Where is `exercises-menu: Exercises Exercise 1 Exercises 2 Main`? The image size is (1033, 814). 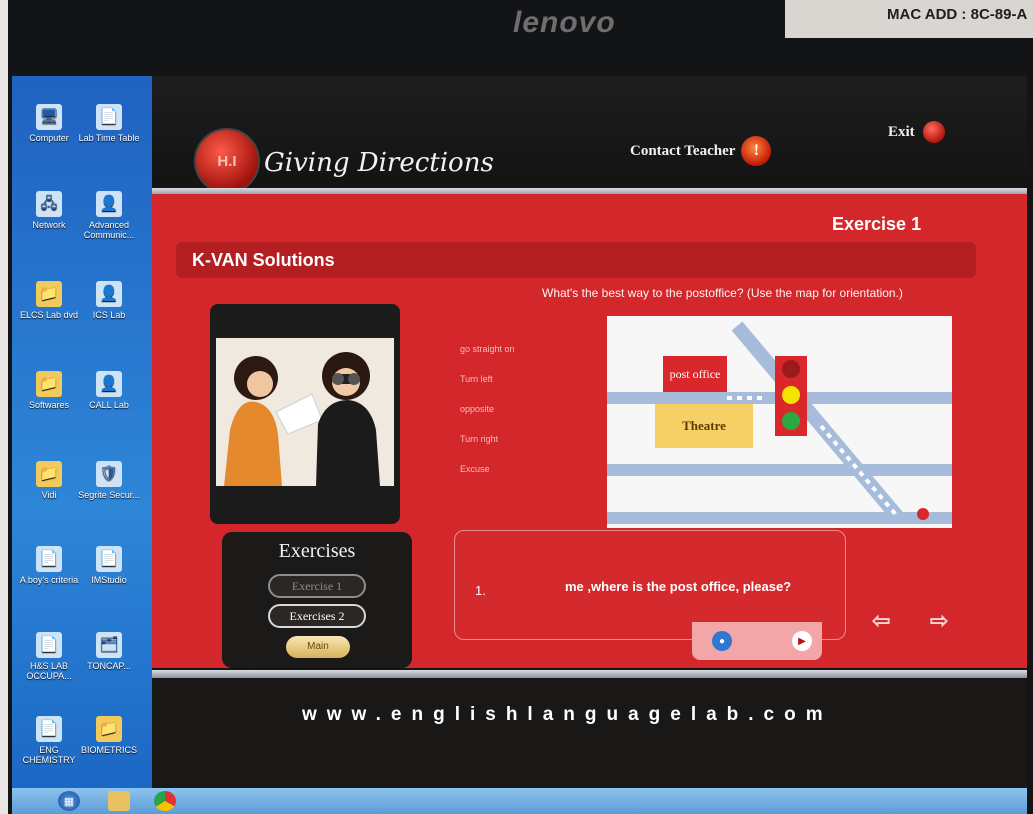
exercises-menu: Exercises Exercise 1 Exercises 2 Main is located at coordinates (317, 600).